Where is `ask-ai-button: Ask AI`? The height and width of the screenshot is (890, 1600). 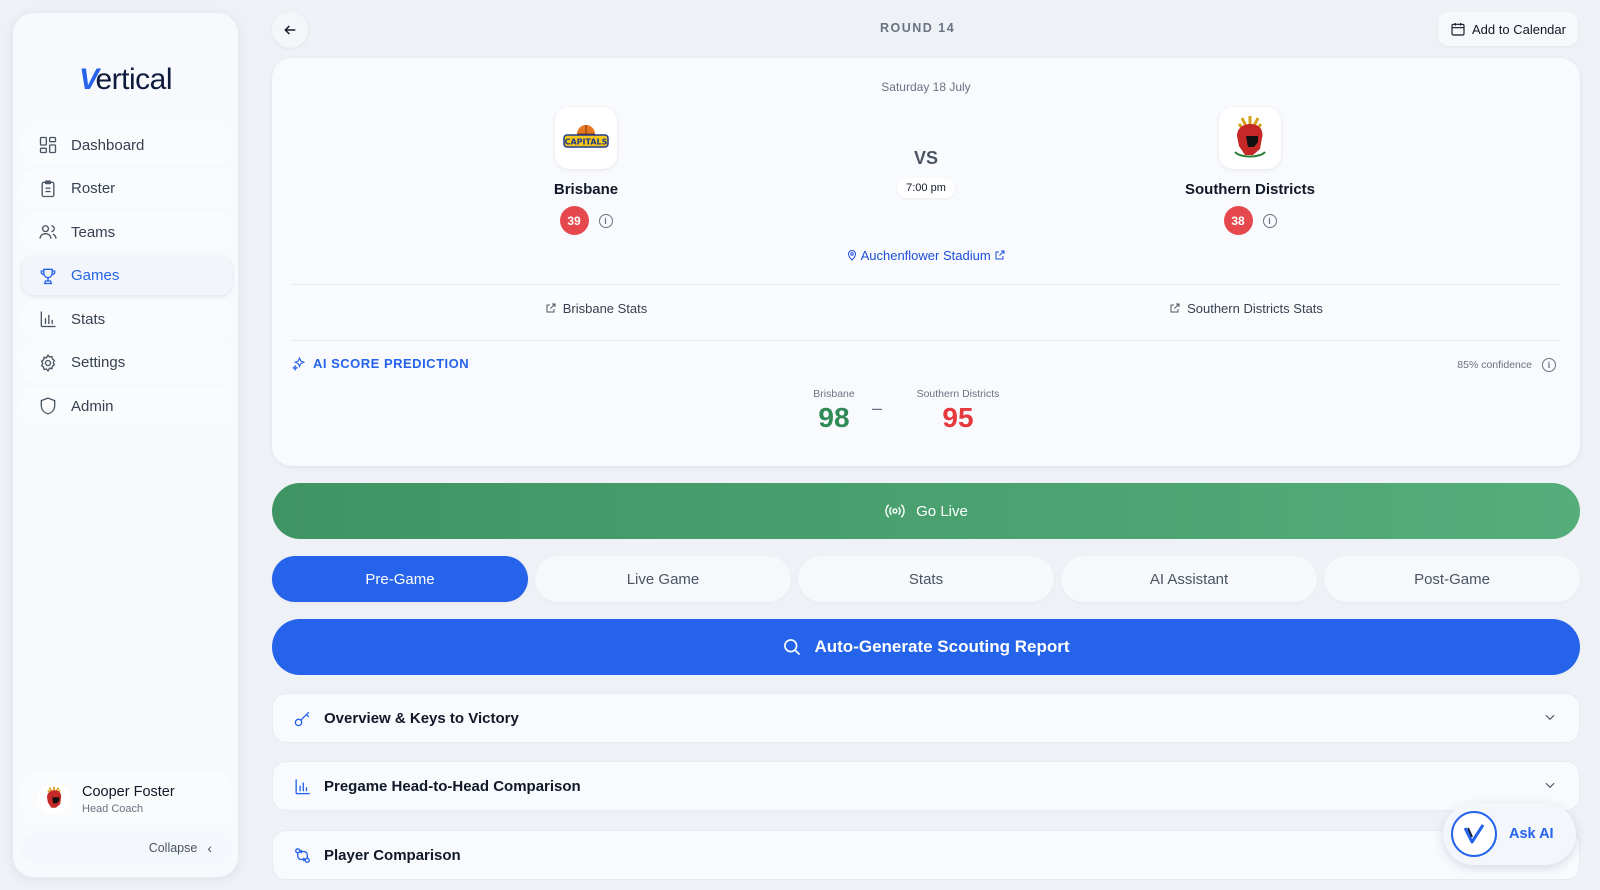 ask-ai-button: Ask AI is located at coordinates (1509, 834).